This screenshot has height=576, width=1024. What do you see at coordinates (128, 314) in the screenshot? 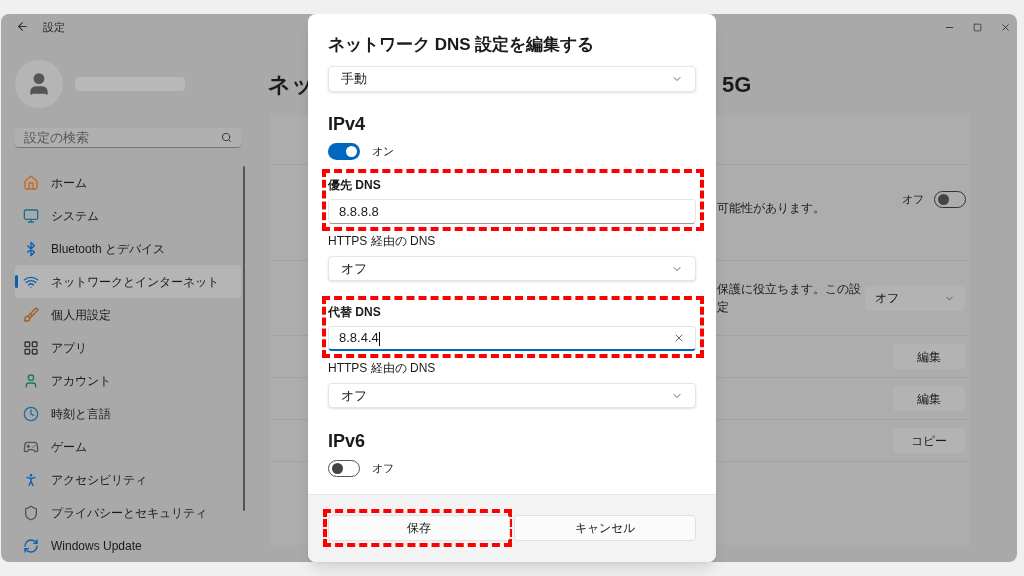
I see `sidebar-item: 個人用設定` at bounding box center [128, 314].